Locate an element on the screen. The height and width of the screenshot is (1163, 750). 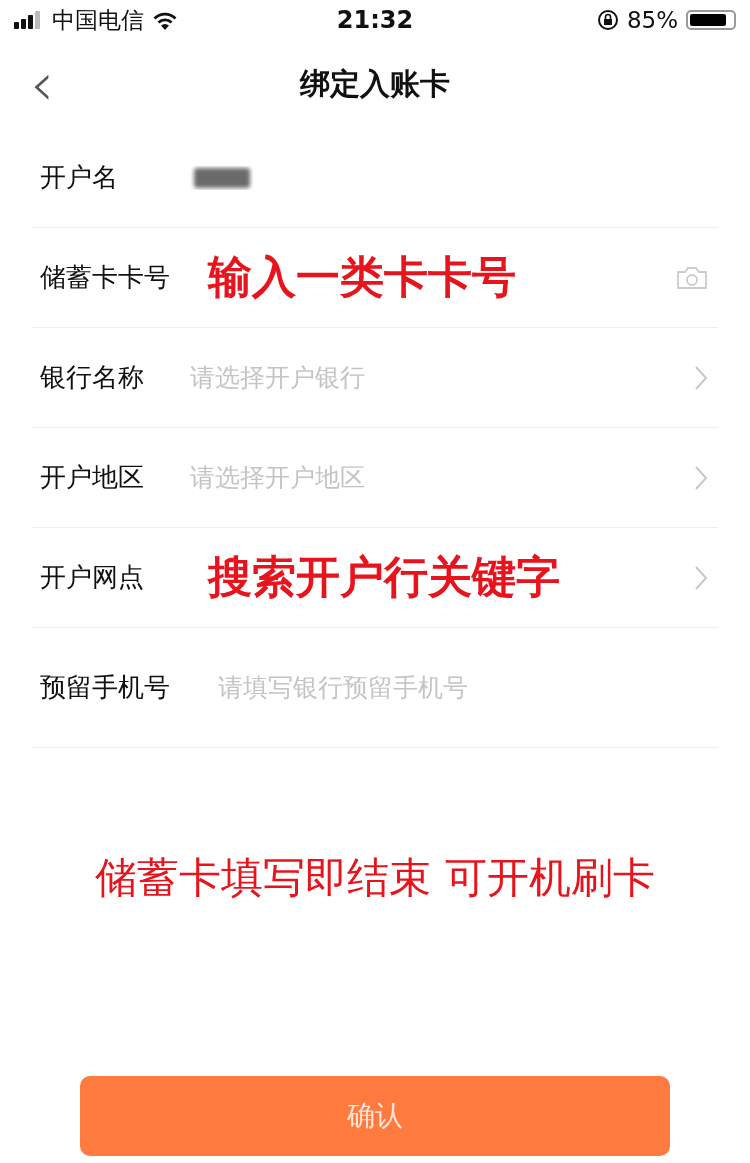
confirm-button: 确认 is located at coordinates (375, 1116).